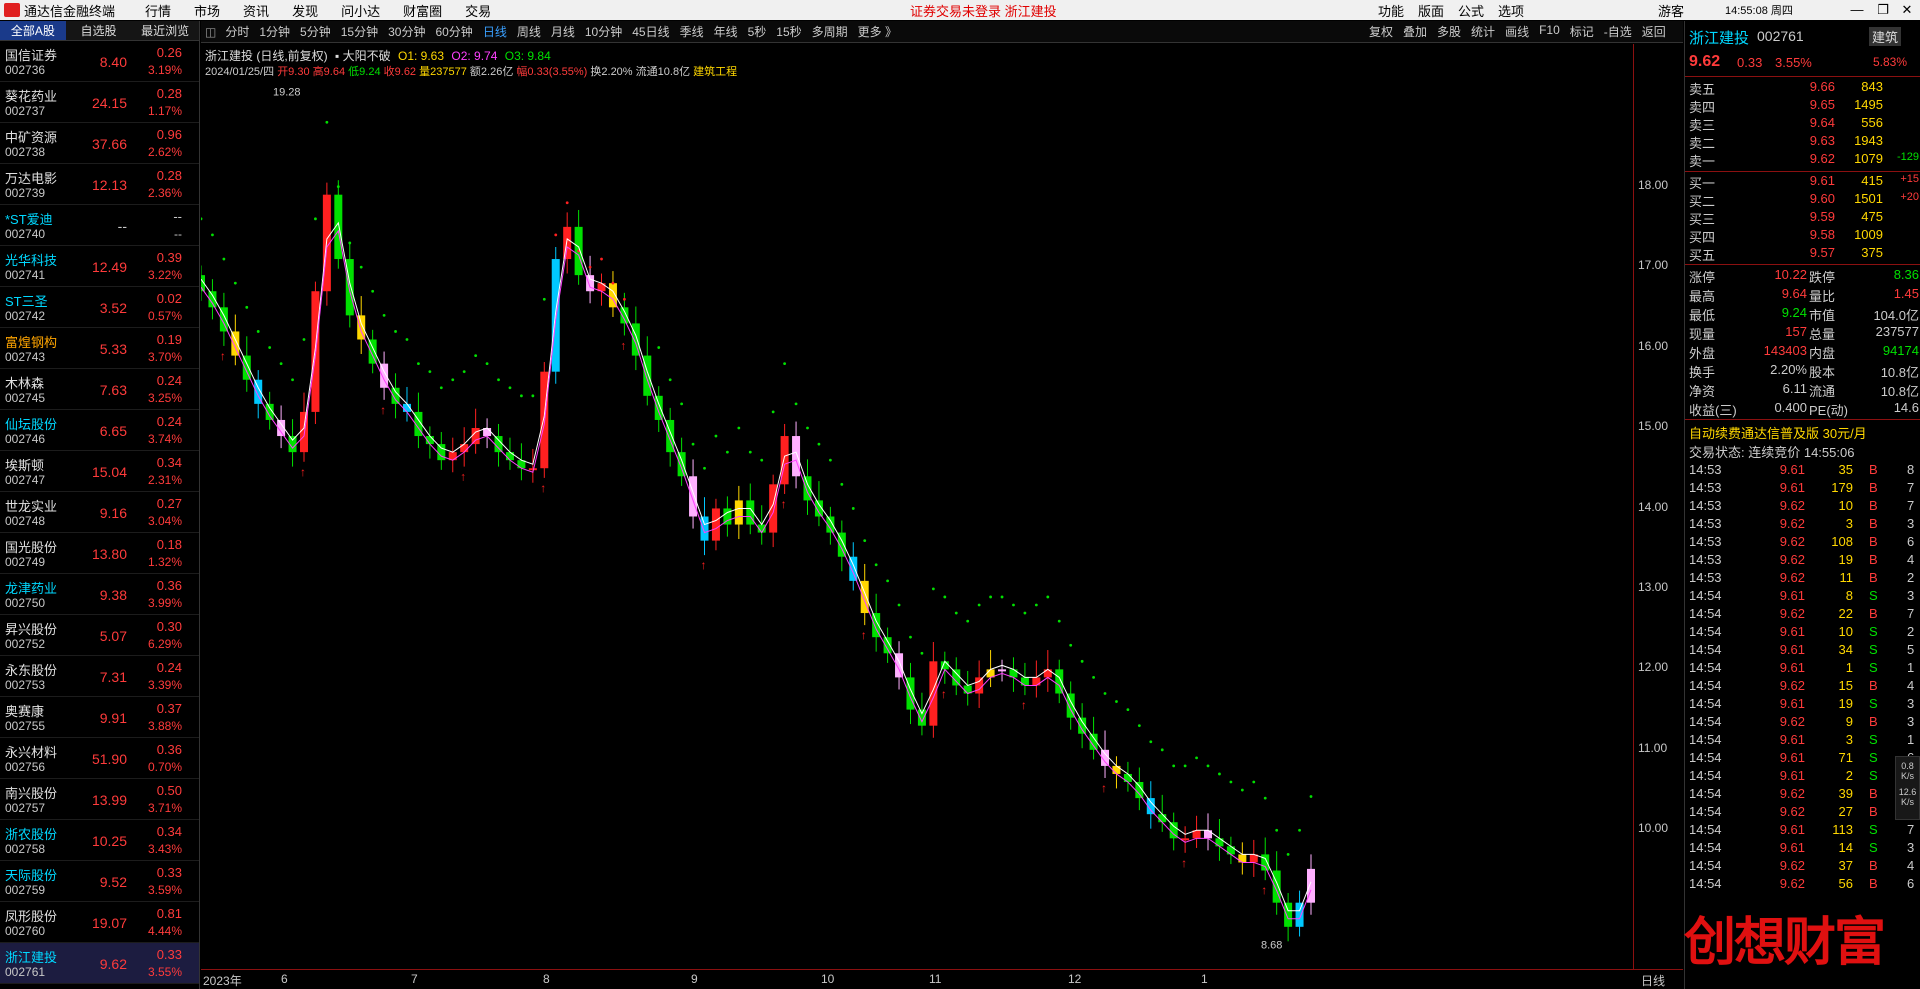  Describe the element at coordinates (99, 512) in the screenshot. I see `stock-row: 世龙实业 002748 9.16 0.27 3.04%` at that location.